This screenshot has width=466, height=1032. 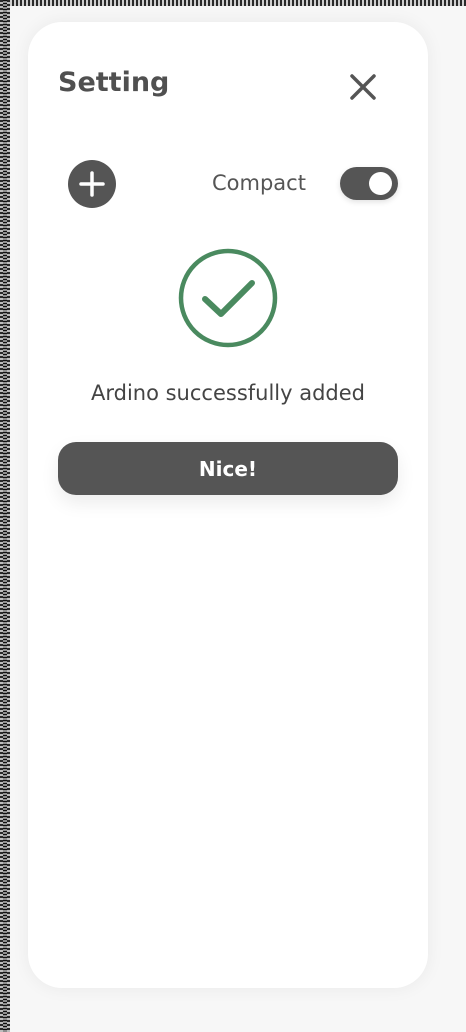 What do you see at coordinates (114, 82) in the screenshot?
I see `panel-title: Setting` at bounding box center [114, 82].